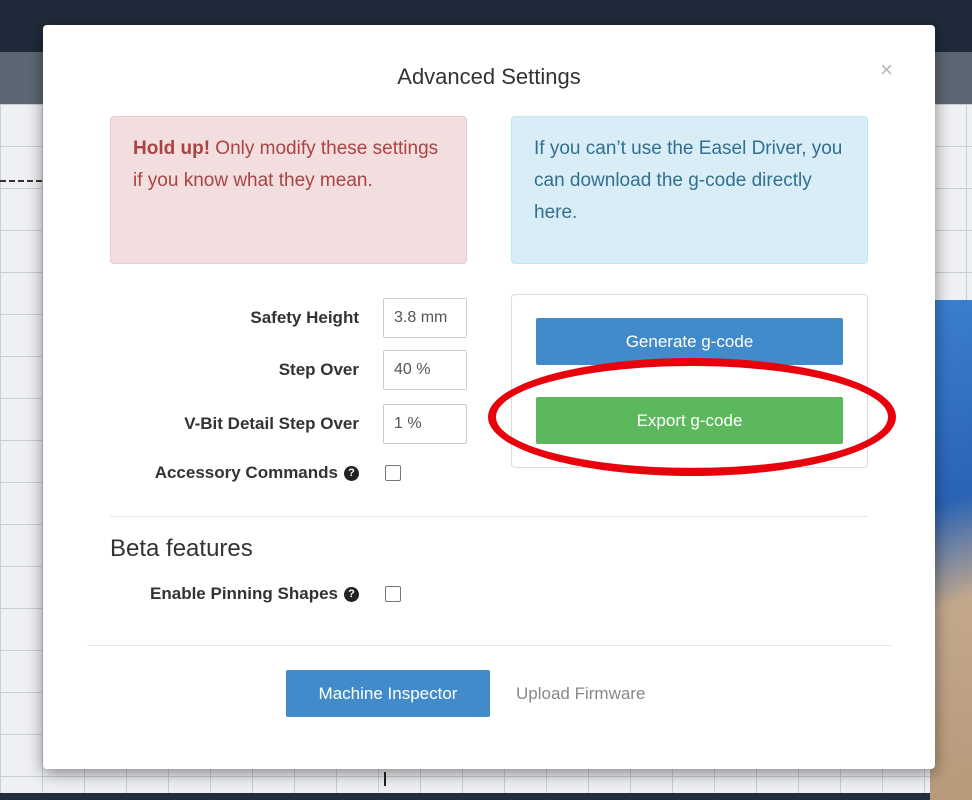 The image size is (972, 800). What do you see at coordinates (21, 181) in the screenshot?
I see `canvas-dashed-line` at bounding box center [21, 181].